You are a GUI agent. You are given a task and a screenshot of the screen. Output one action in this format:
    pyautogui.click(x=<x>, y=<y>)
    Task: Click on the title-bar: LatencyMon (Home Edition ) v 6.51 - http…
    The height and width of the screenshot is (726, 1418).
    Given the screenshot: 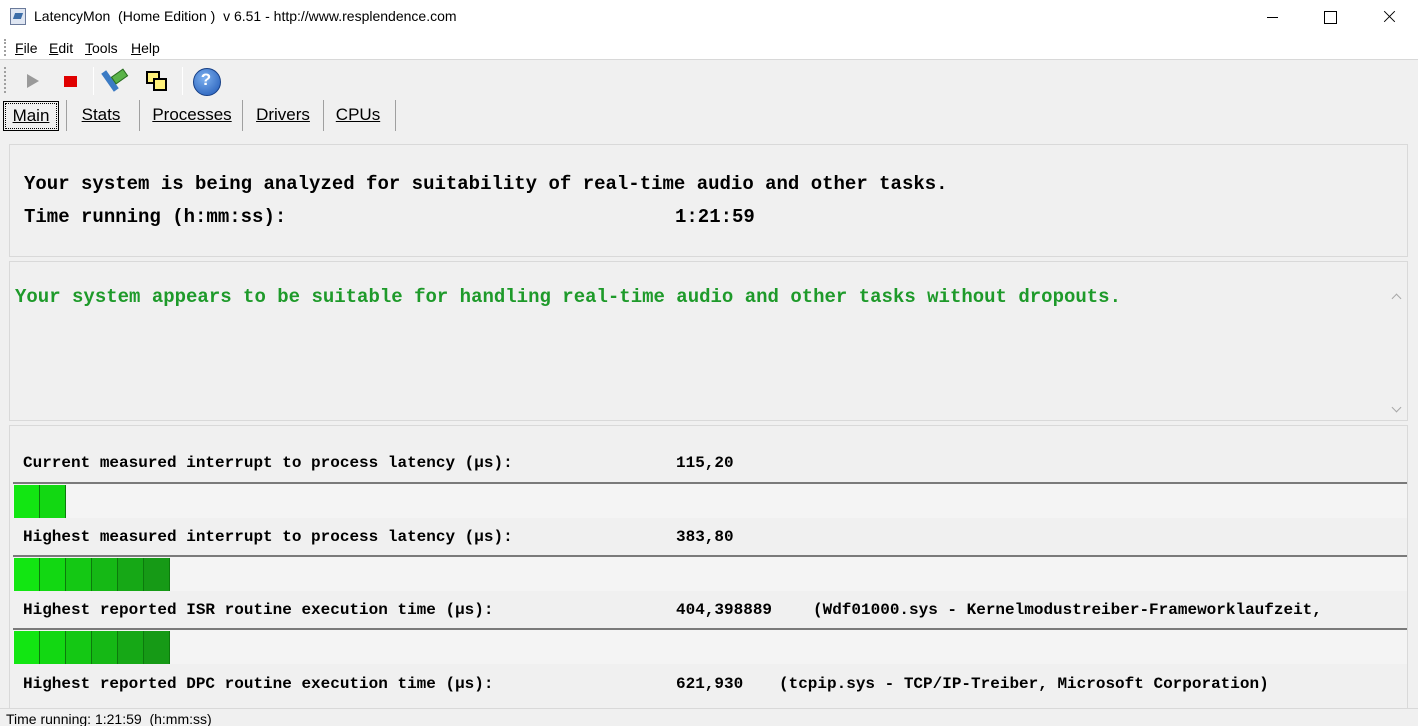 What is the action you would take?
    pyautogui.click(x=709, y=17)
    